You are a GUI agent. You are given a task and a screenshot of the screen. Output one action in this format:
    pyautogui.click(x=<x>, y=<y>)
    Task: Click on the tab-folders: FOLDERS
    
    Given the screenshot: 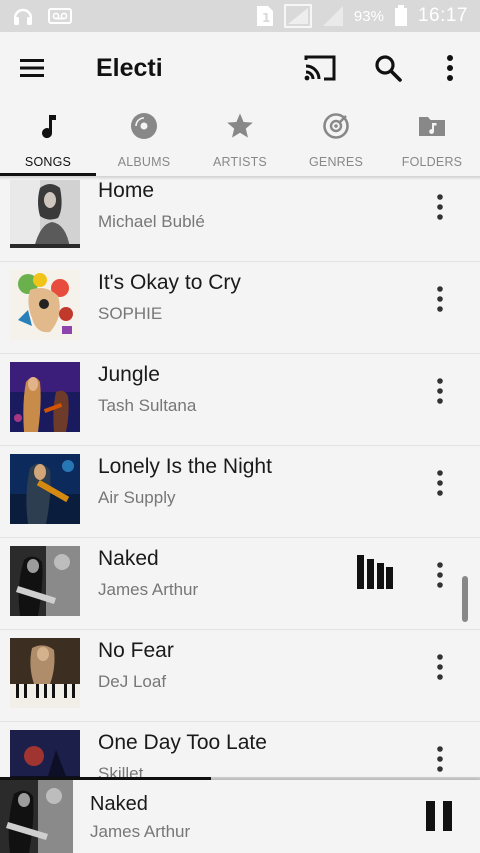 What is the action you would take?
    pyautogui.click(x=432, y=141)
    